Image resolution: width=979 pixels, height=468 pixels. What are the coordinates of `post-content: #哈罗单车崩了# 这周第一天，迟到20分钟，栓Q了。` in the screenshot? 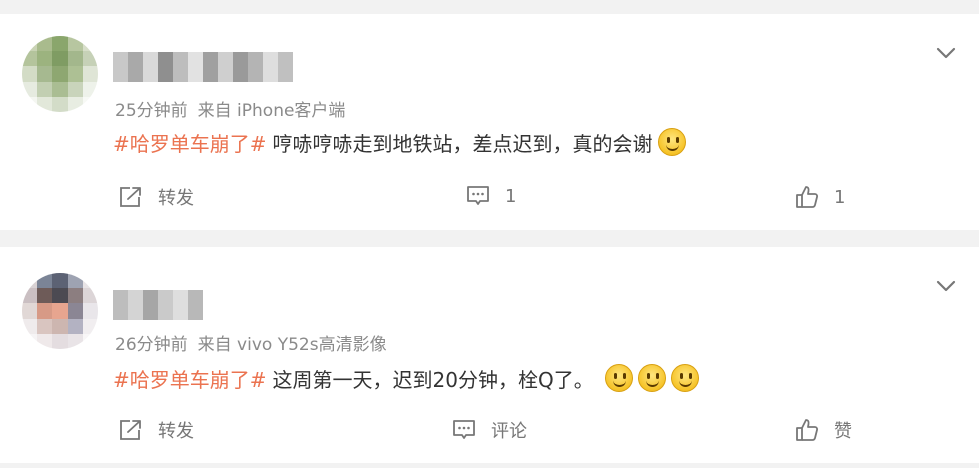 It's located at (406, 378).